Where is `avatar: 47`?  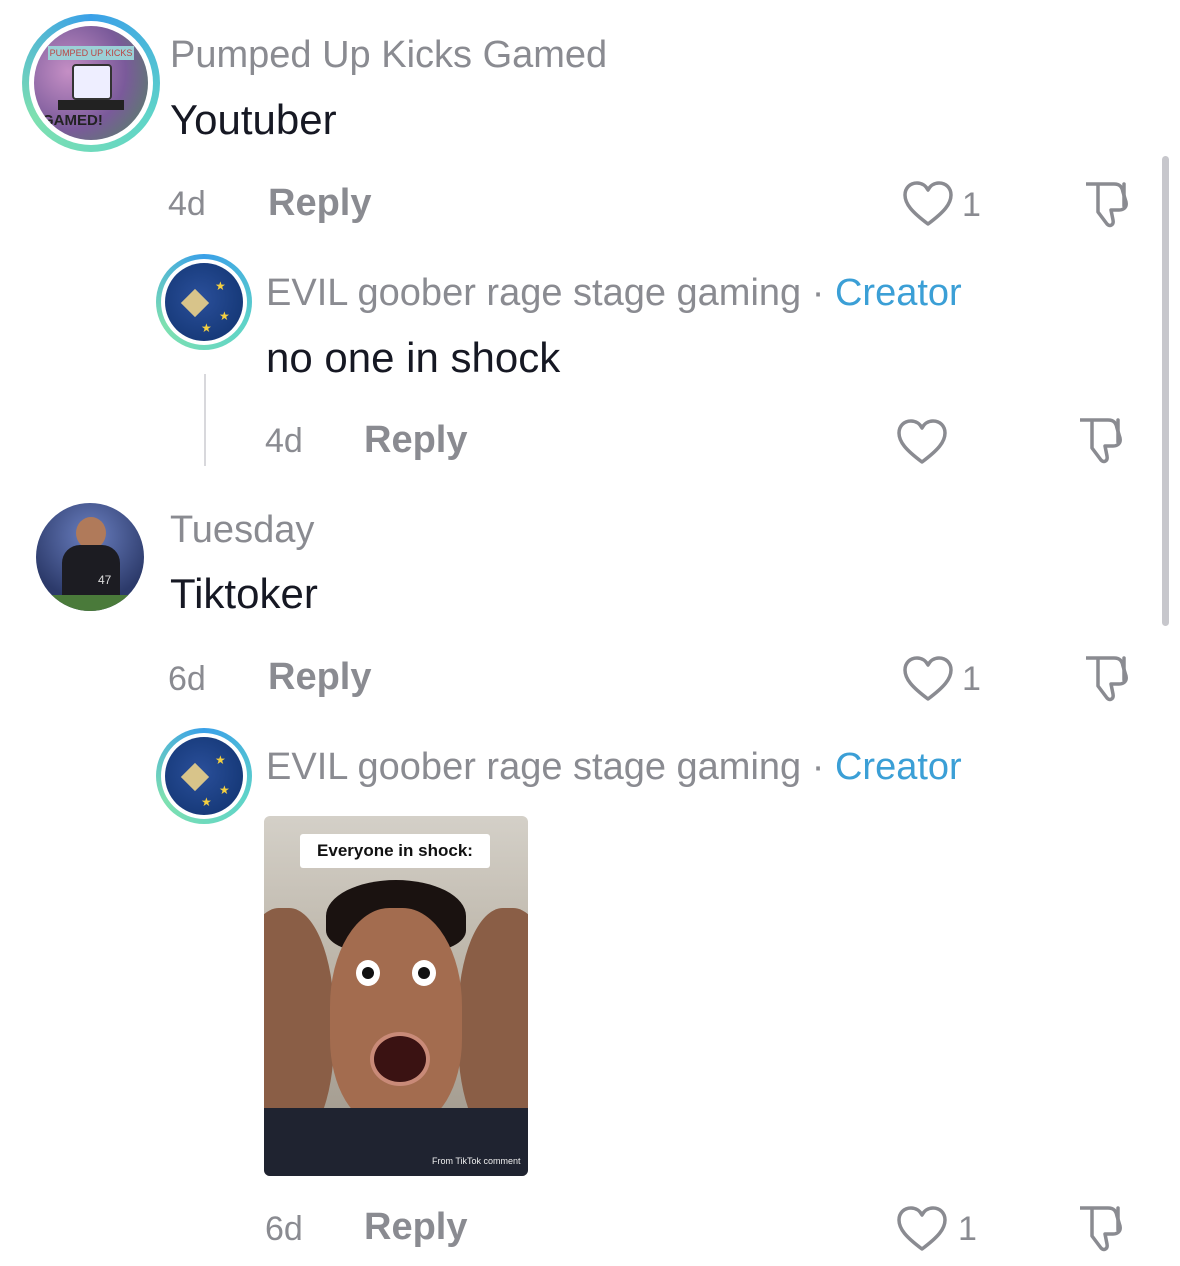
avatar: 47 is located at coordinates (90, 557).